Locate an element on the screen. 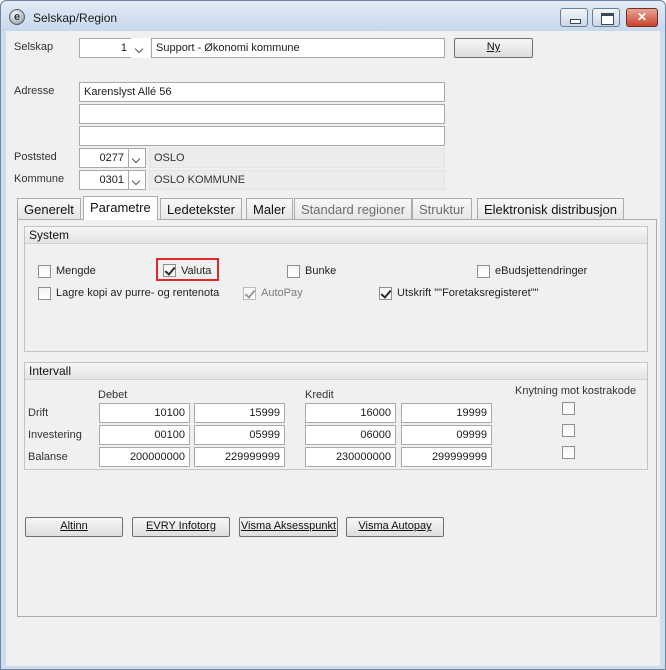 This screenshot has width=666, height=670. balanse-knytning-checkbox is located at coordinates (568, 452).